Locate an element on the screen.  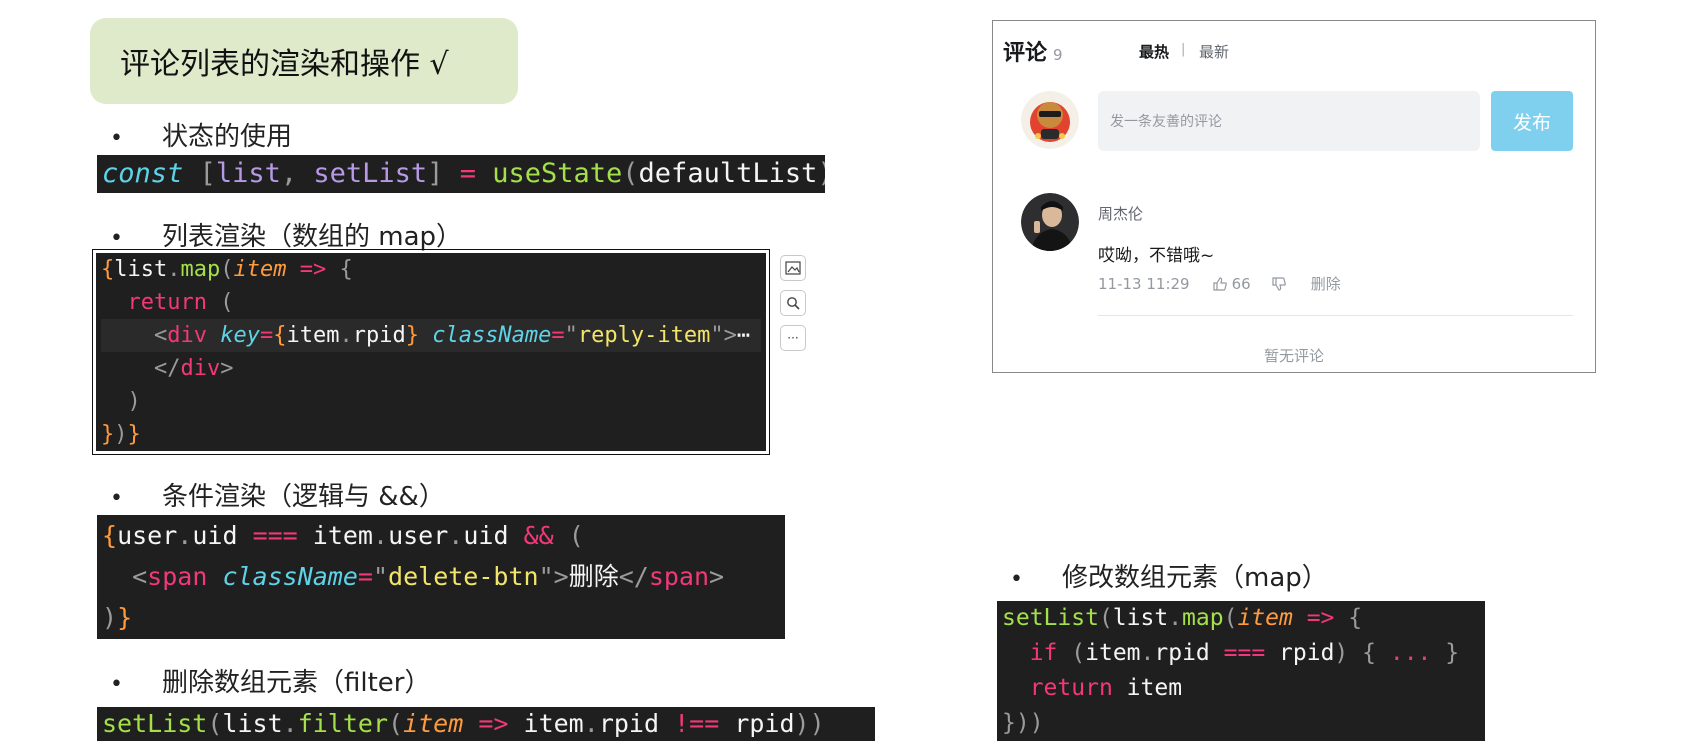
dislike-button is located at coordinates (1279, 284).